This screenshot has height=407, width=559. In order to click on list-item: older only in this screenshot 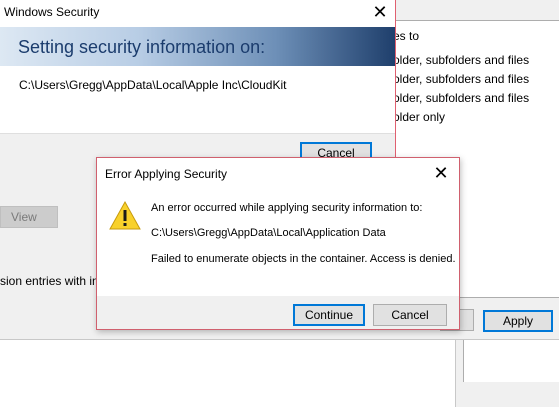, I will do `click(419, 119)`.